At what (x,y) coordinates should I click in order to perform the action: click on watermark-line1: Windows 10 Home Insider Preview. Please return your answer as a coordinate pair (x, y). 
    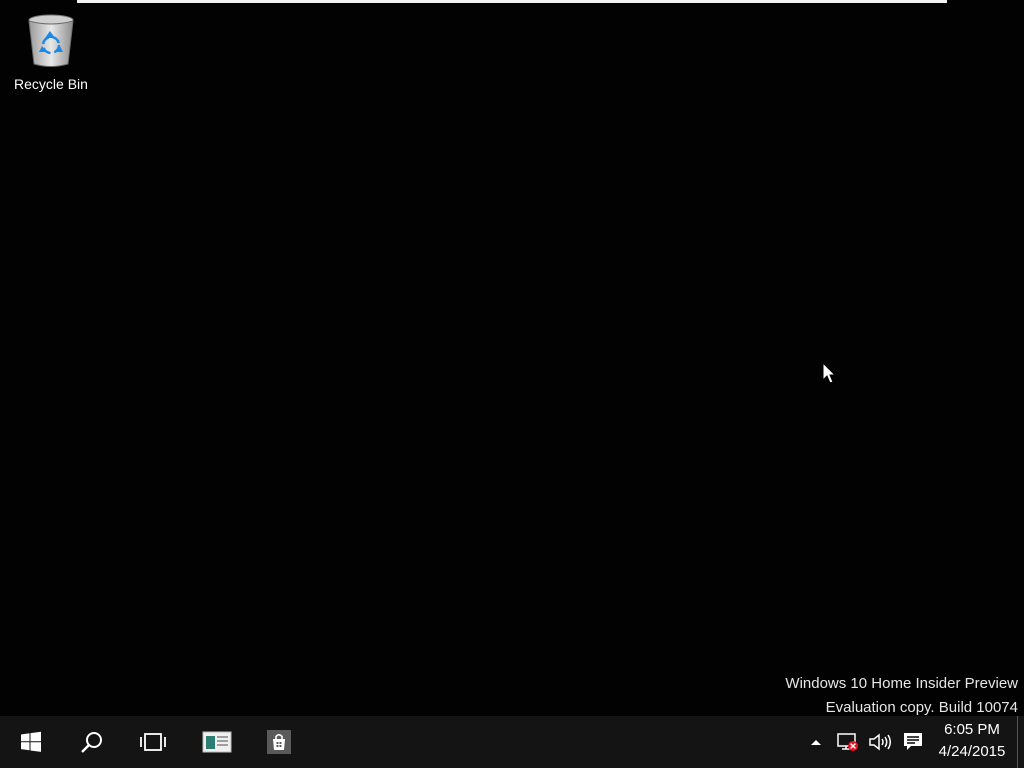
    Looking at the image, I should click on (901, 683).